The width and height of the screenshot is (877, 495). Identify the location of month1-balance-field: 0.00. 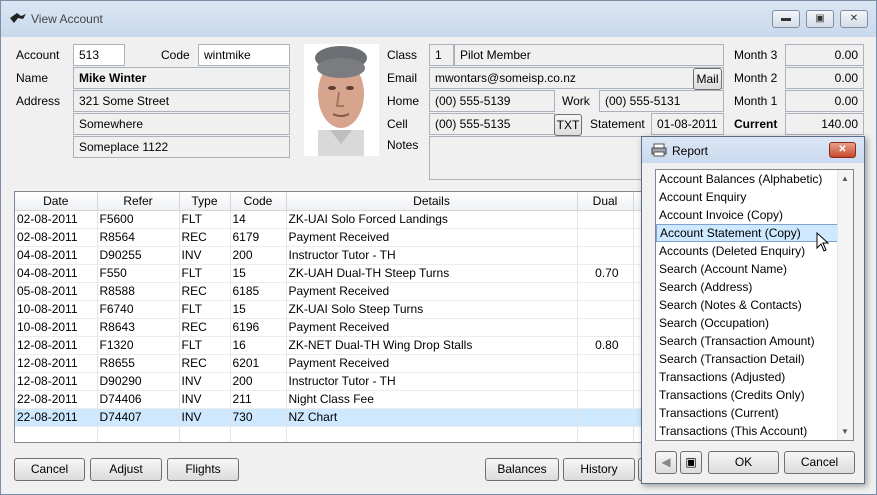
(824, 101).